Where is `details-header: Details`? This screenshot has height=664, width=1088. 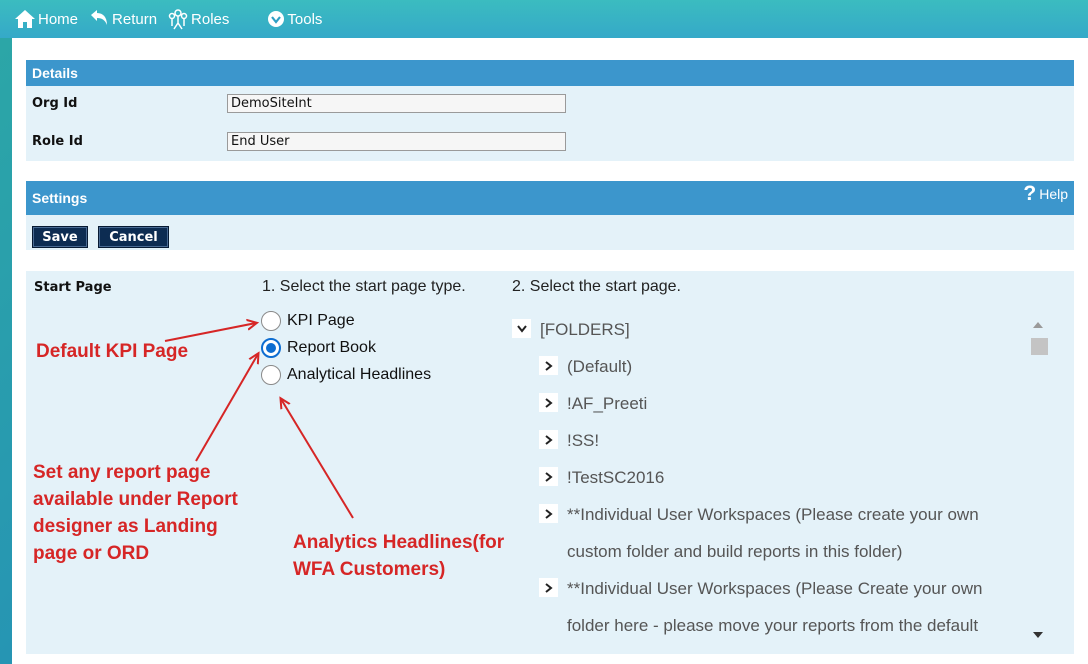
details-header: Details is located at coordinates (550, 73).